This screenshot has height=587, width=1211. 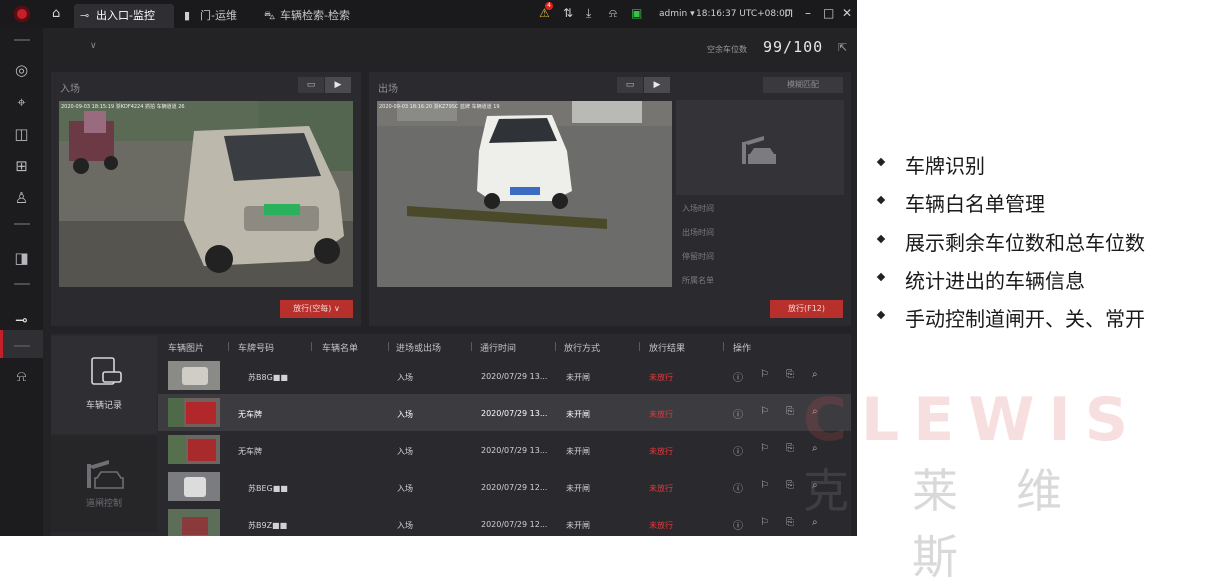 What do you see at coordinates (636, 13) in the screenshot?
I see `image-icon: ▣` at bounding box center [636, 13].